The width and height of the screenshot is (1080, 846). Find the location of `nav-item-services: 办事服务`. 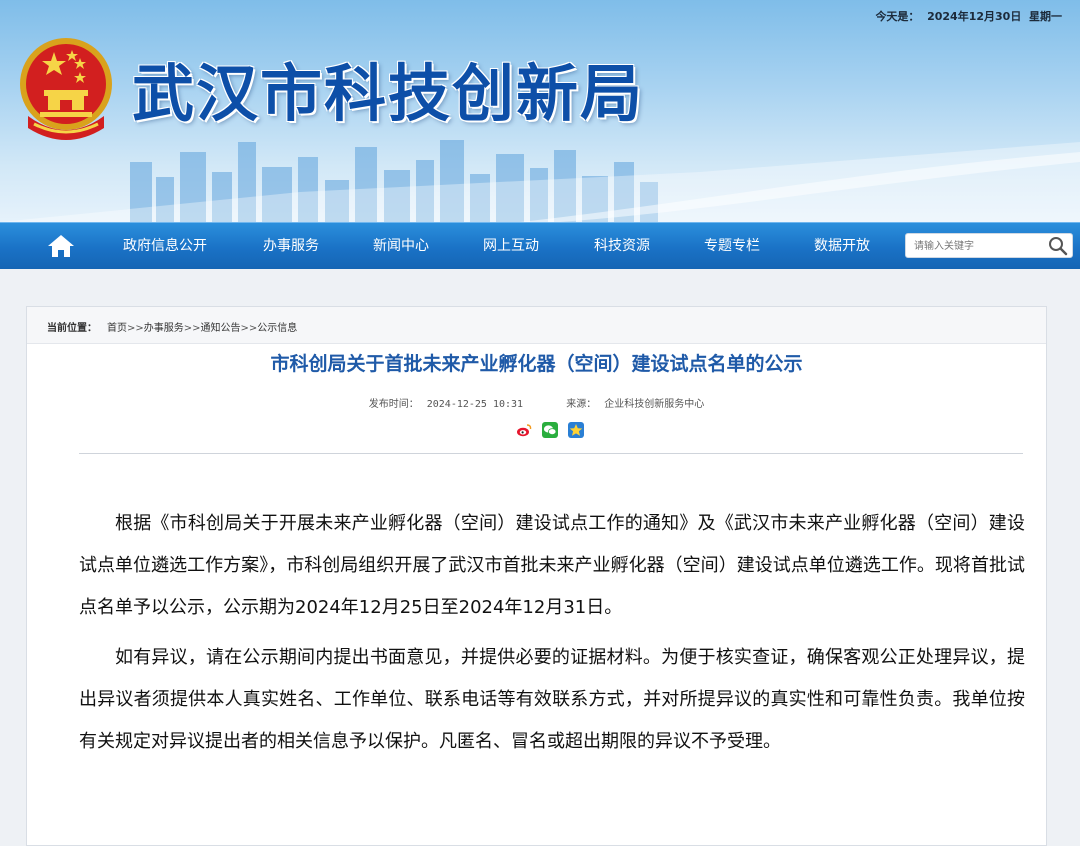

nav-item-services: 办事服务 is located at coordinates (291, 246).